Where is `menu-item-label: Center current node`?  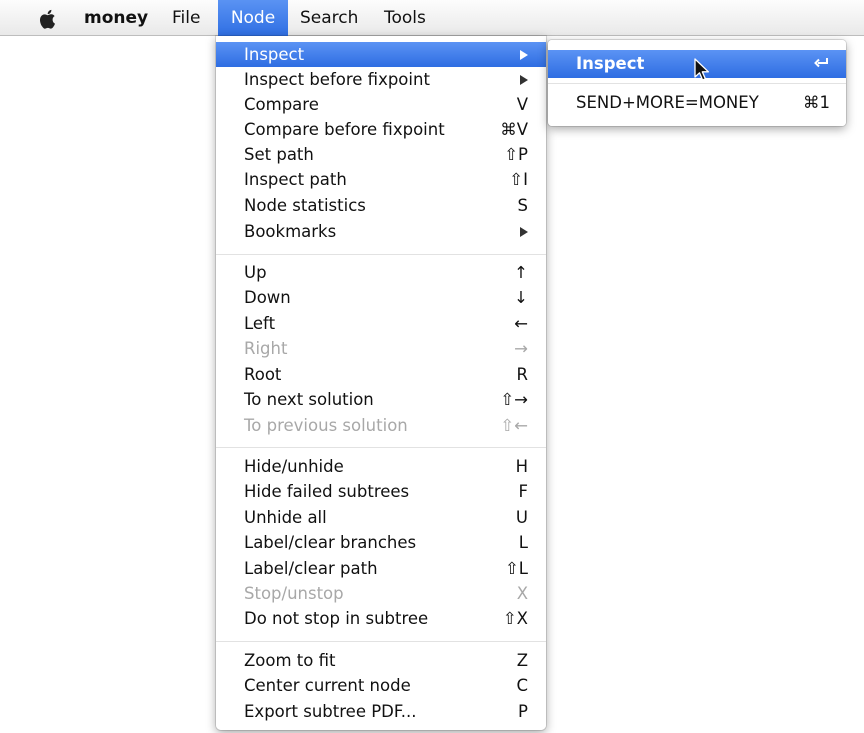
menu-item-label: Center current node is located at coordinates (327, 685).